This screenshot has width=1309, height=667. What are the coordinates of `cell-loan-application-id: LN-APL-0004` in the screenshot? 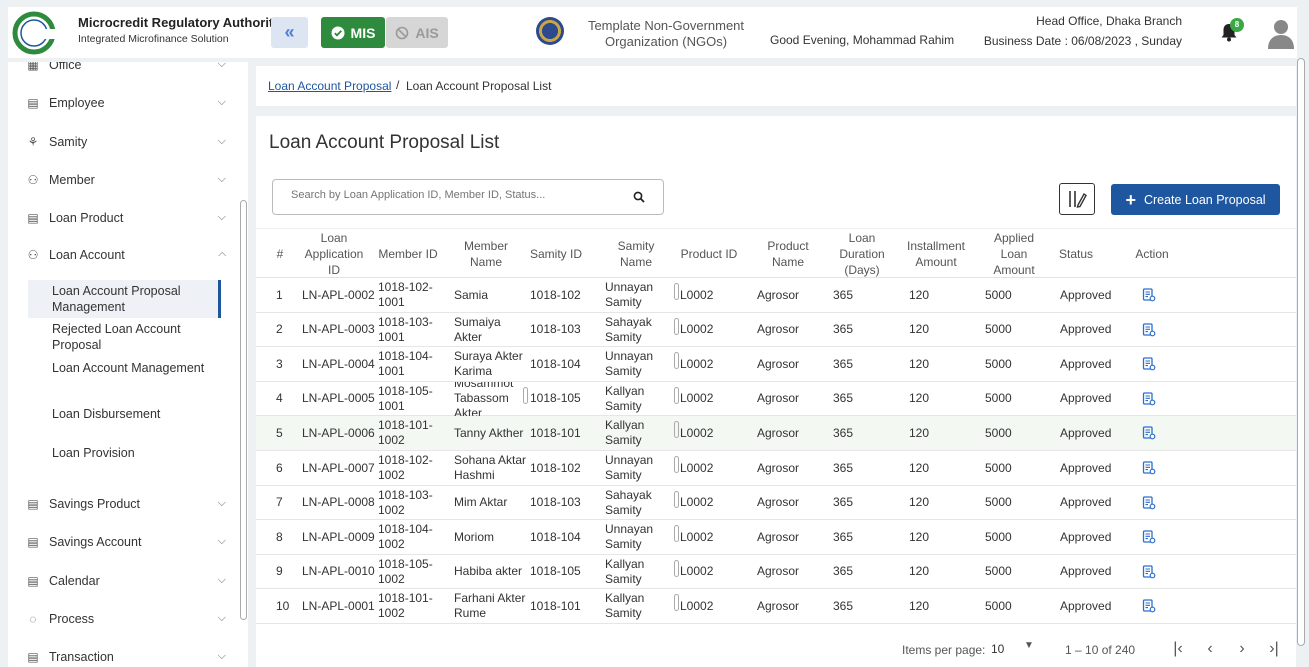 It's located at (338, 363).